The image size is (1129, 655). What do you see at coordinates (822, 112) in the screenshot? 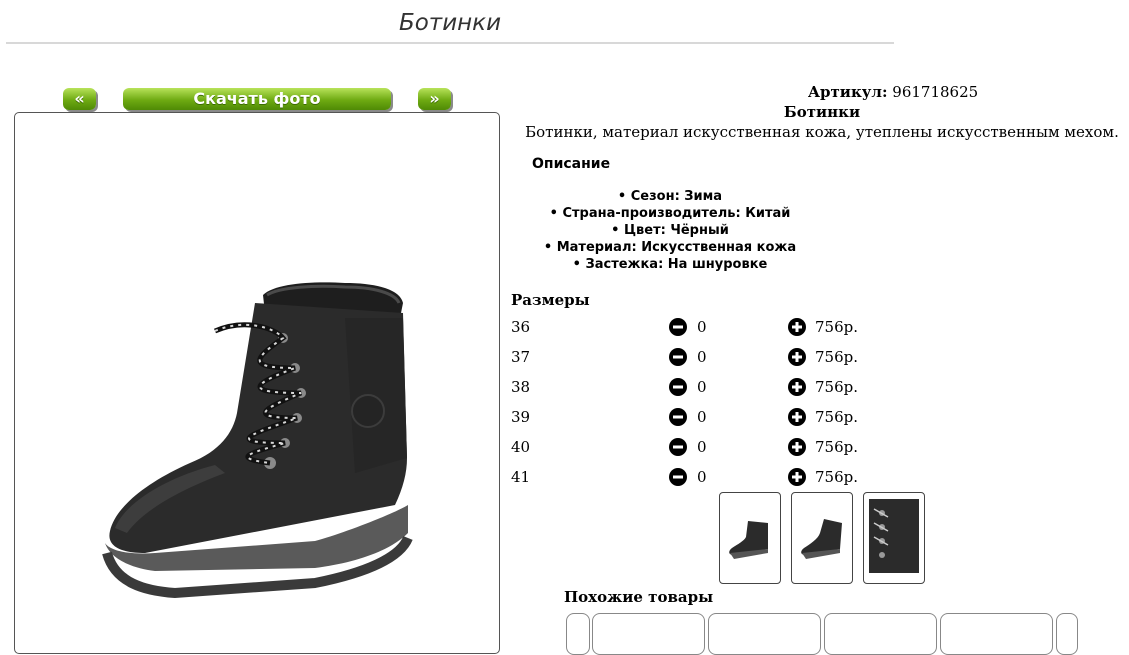
I see `product-name: Ботинки` at bounding box center [822, 112].